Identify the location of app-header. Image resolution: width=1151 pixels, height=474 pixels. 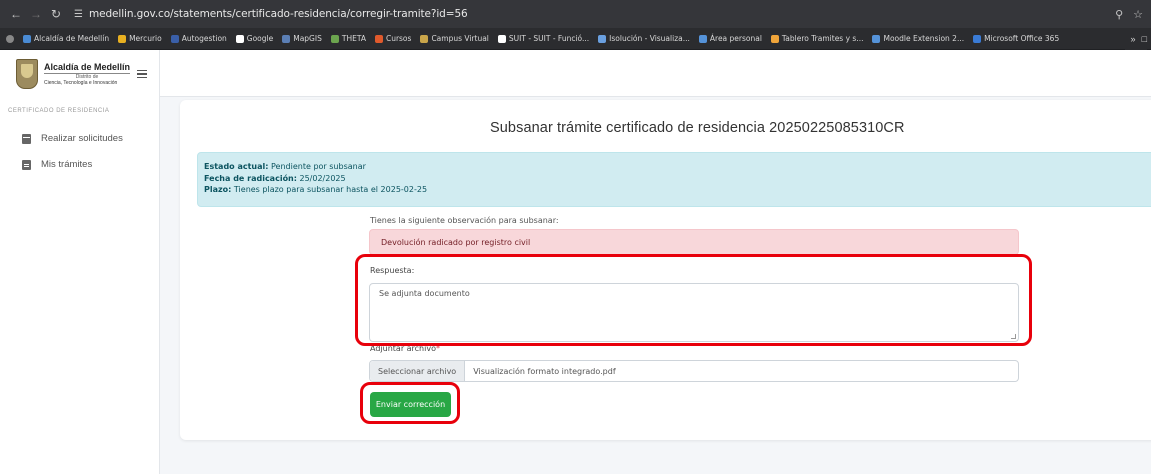
(575, 73).